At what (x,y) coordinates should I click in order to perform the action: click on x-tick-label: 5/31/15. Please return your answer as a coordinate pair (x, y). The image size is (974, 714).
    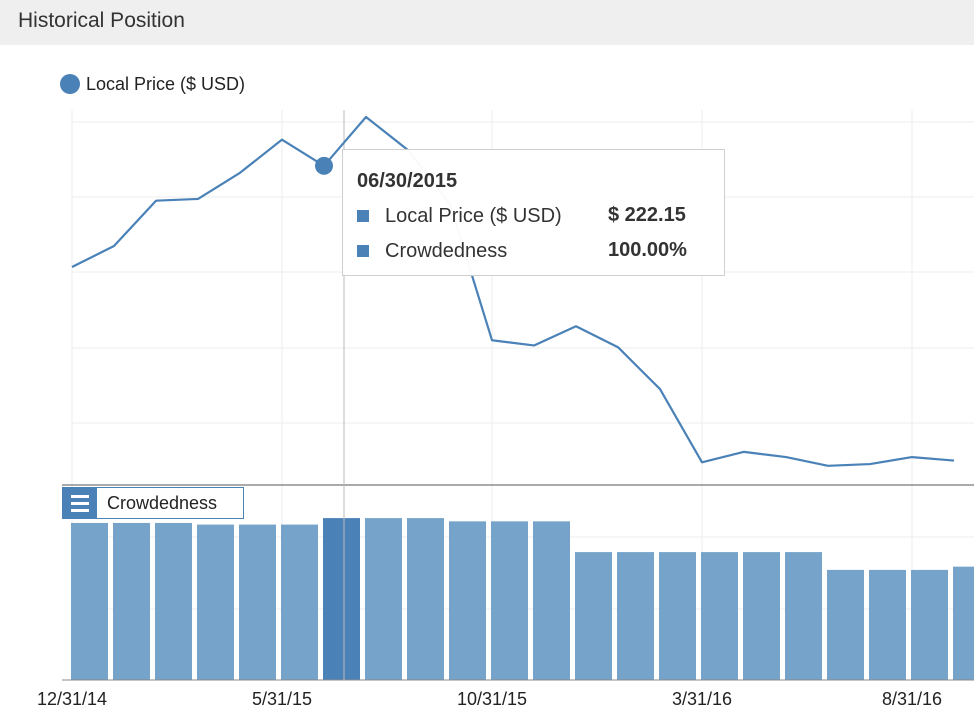
    Looking at the image, I should click on (282, 699).